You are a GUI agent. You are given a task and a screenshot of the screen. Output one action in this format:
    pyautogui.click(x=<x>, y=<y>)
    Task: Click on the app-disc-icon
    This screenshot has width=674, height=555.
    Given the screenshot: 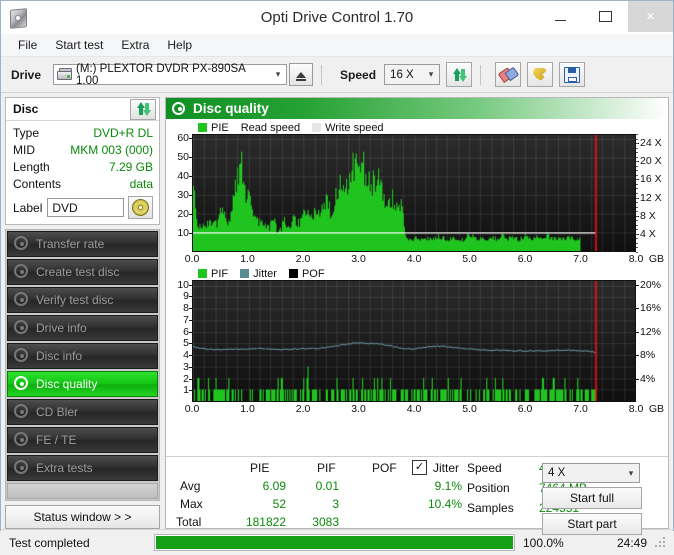 What is the action you would take?
    pyautogui.click(x=18, y=18)
    